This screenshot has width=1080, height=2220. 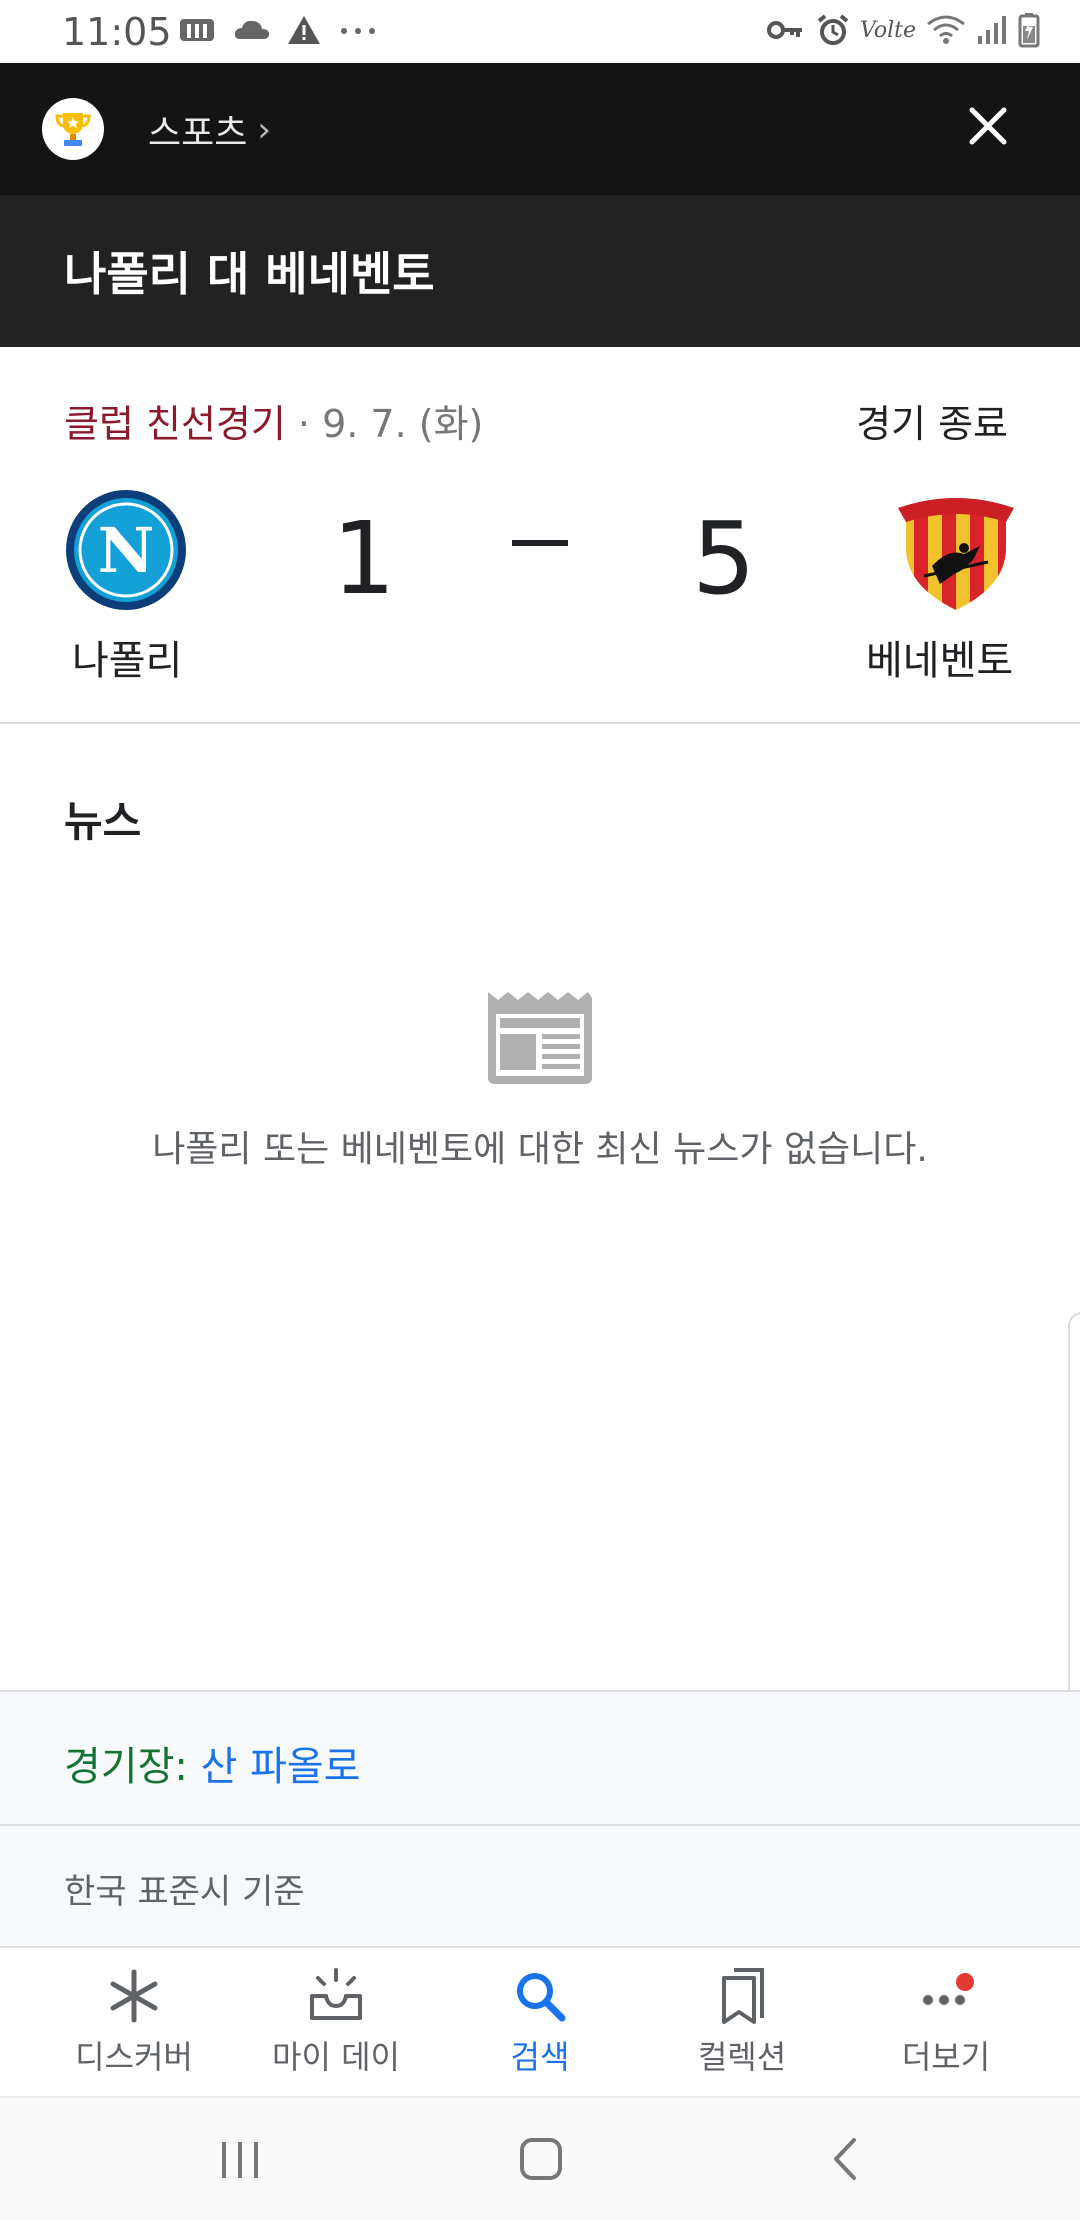 What do you see at coordinates (279, 30) in the screenshot?
I see `status-left-icons` at bounding box center [279, 30].